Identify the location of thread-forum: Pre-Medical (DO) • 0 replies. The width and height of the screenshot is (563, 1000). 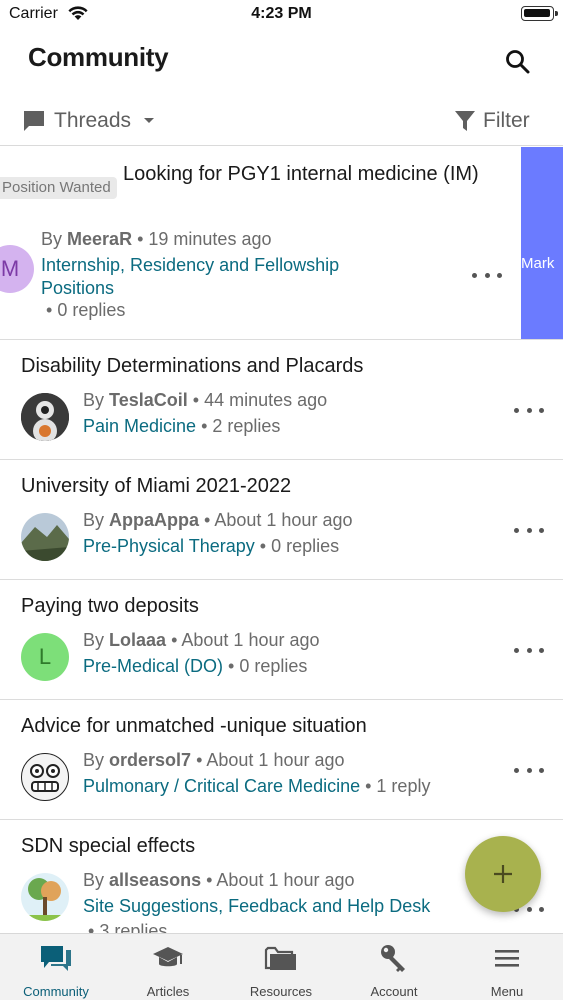
(195, 666).